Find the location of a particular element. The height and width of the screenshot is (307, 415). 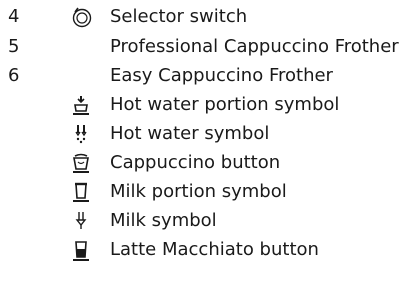

symbol-label: Milk symbol is located at coordinates (163, 220).